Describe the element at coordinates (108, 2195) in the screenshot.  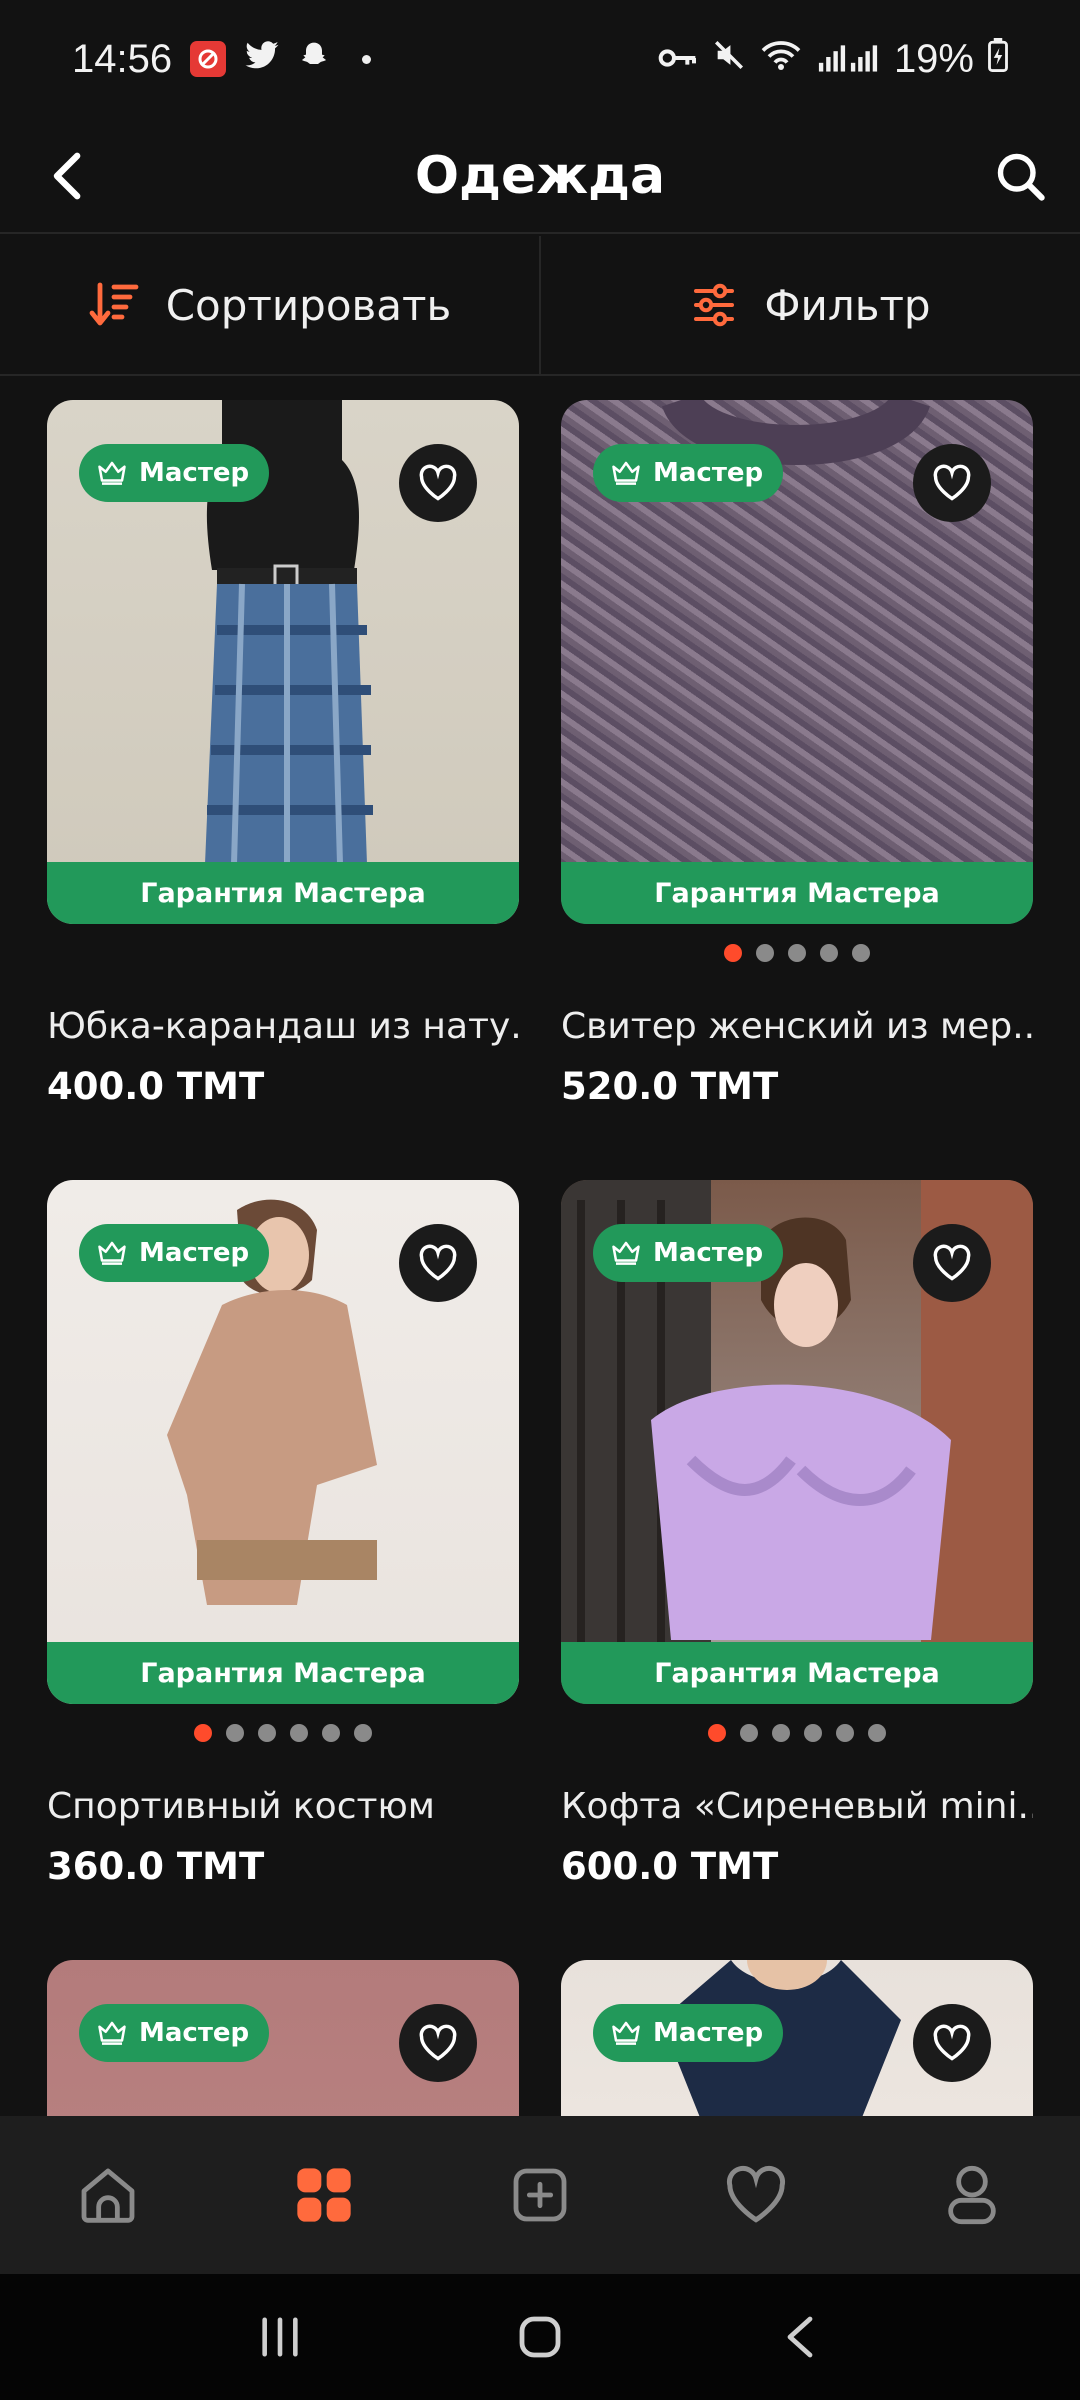
I see `nav-home` at that location.